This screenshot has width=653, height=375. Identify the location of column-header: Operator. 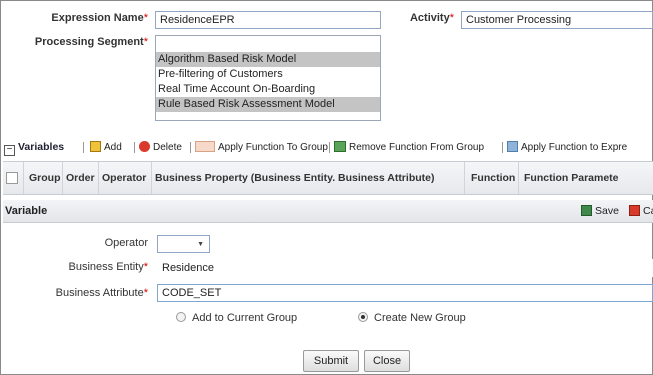
(124, 178).